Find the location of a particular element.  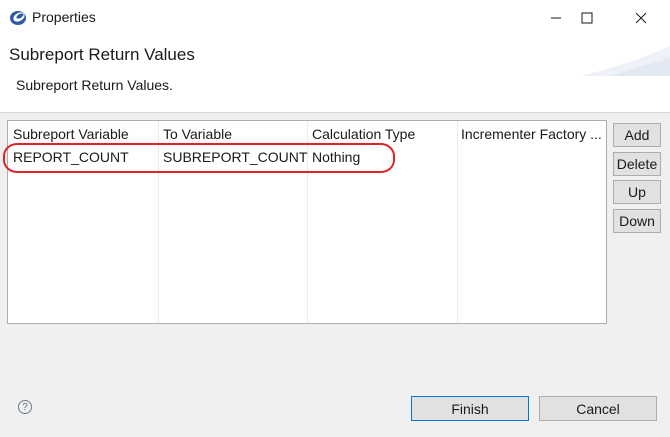

minimize-icon is located at coordinates (556, 18).